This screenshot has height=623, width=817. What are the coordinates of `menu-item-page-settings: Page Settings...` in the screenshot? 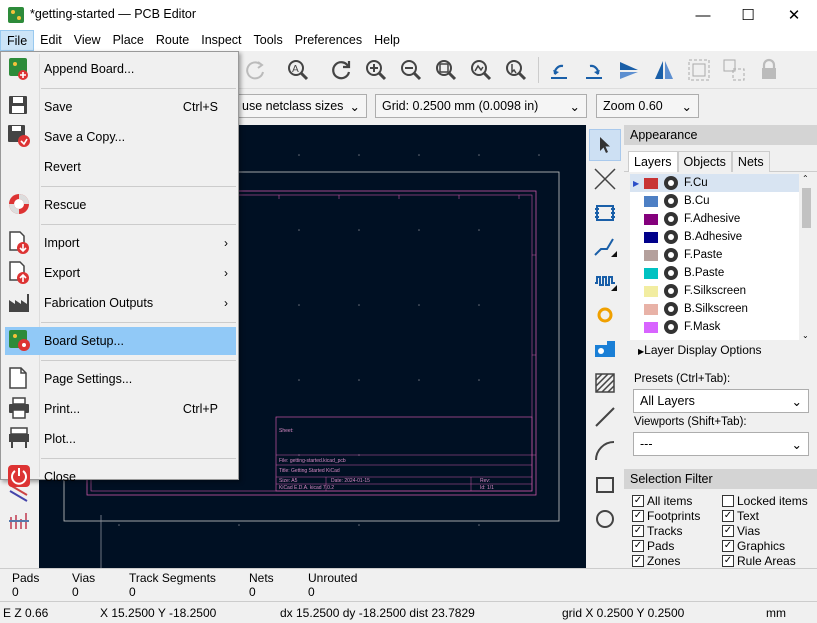 It's located at (119, 379).